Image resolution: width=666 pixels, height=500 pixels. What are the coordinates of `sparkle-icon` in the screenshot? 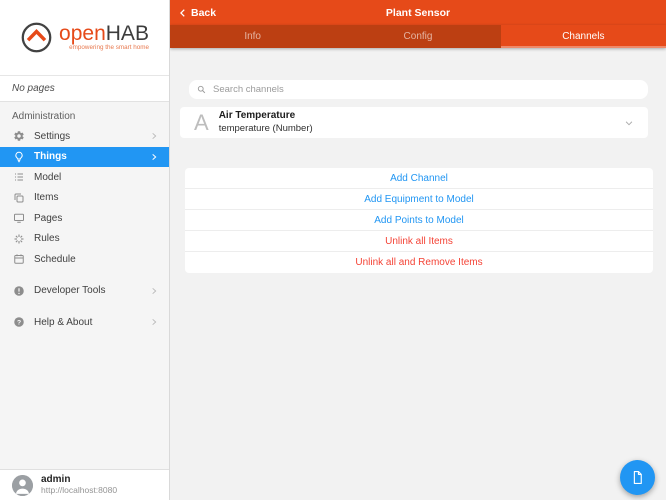 It's located at (18, 238).